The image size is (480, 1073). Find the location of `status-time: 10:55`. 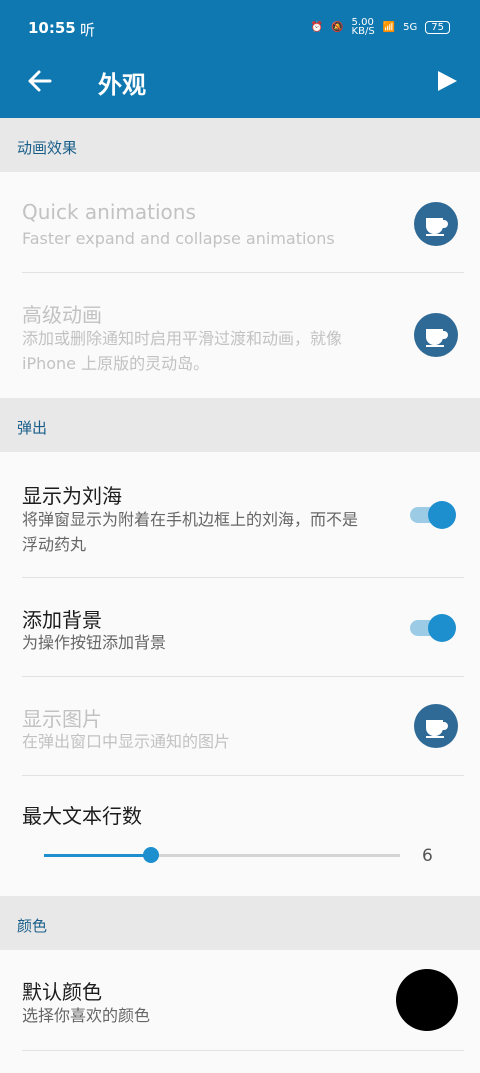

status-time: 10:55 is located at coordinates (52, 28).